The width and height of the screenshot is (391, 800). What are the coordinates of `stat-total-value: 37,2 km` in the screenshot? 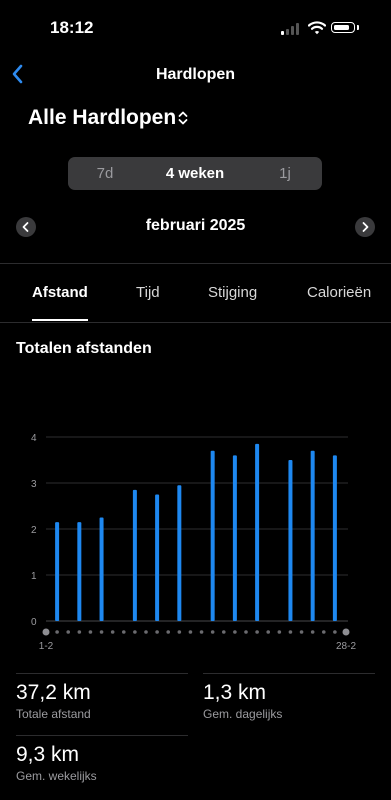 It's located at (53, 692).